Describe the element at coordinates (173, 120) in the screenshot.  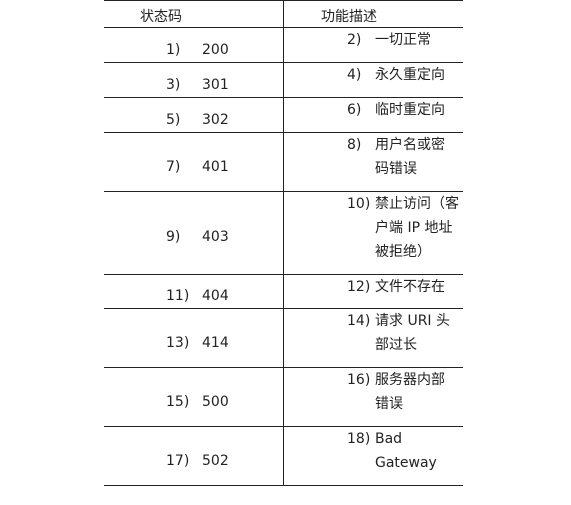
I see `item-number: 5)` at that location.